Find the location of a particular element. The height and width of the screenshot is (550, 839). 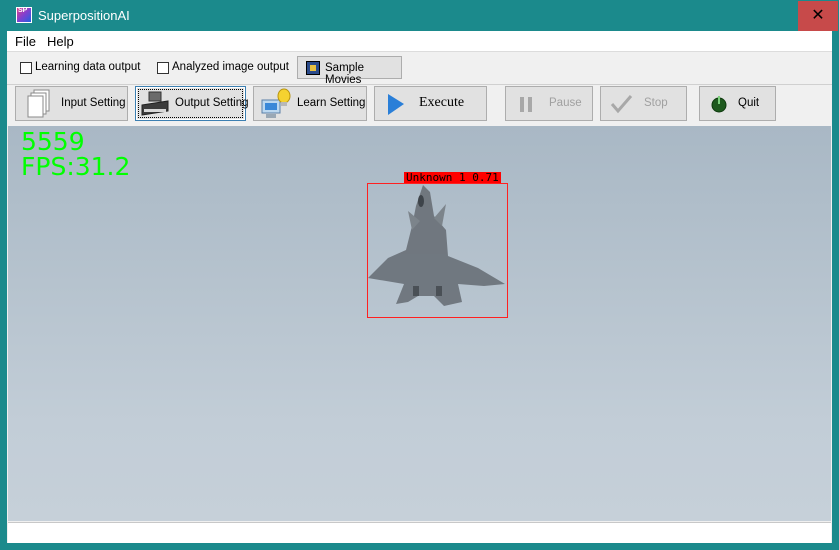

quit-label: Quit is located at coordinates (749, 103).